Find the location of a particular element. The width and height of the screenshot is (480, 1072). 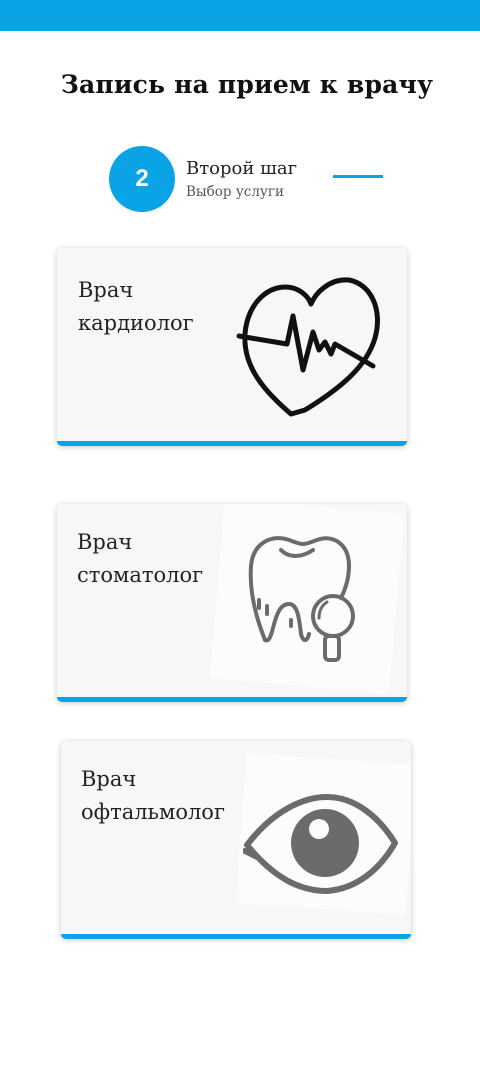

step-progress-line is located at coordinates (358, 176).